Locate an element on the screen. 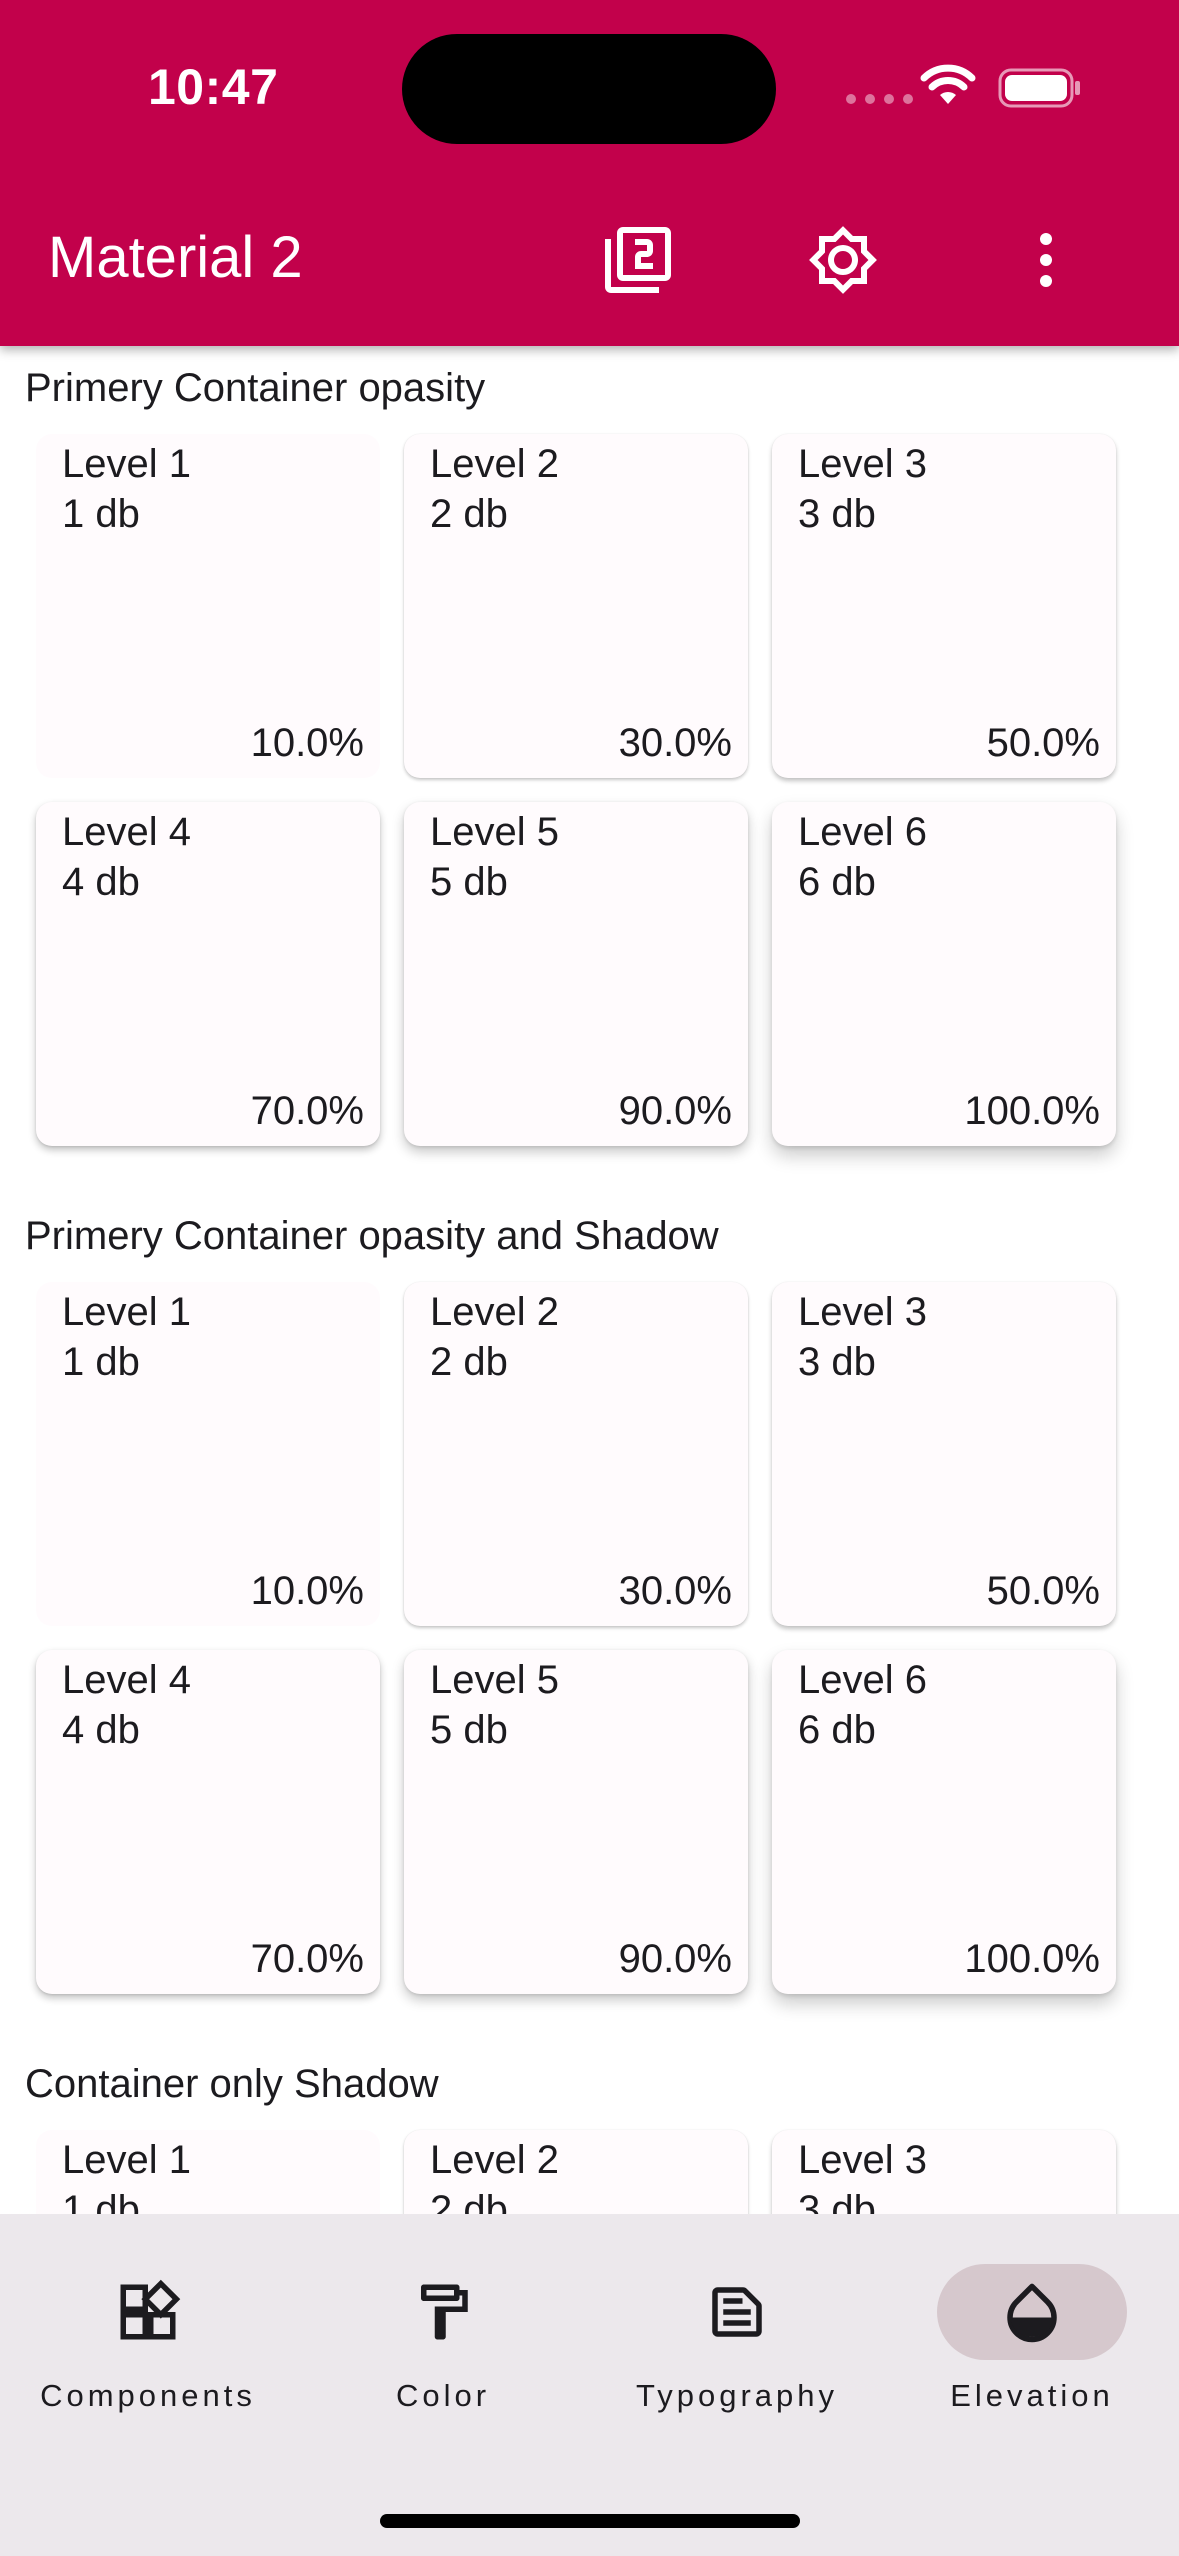 The width and height of the screenshot is (1179, 2556). nav-item-elevation: Elevation is located at coordinates (1032, 2344).